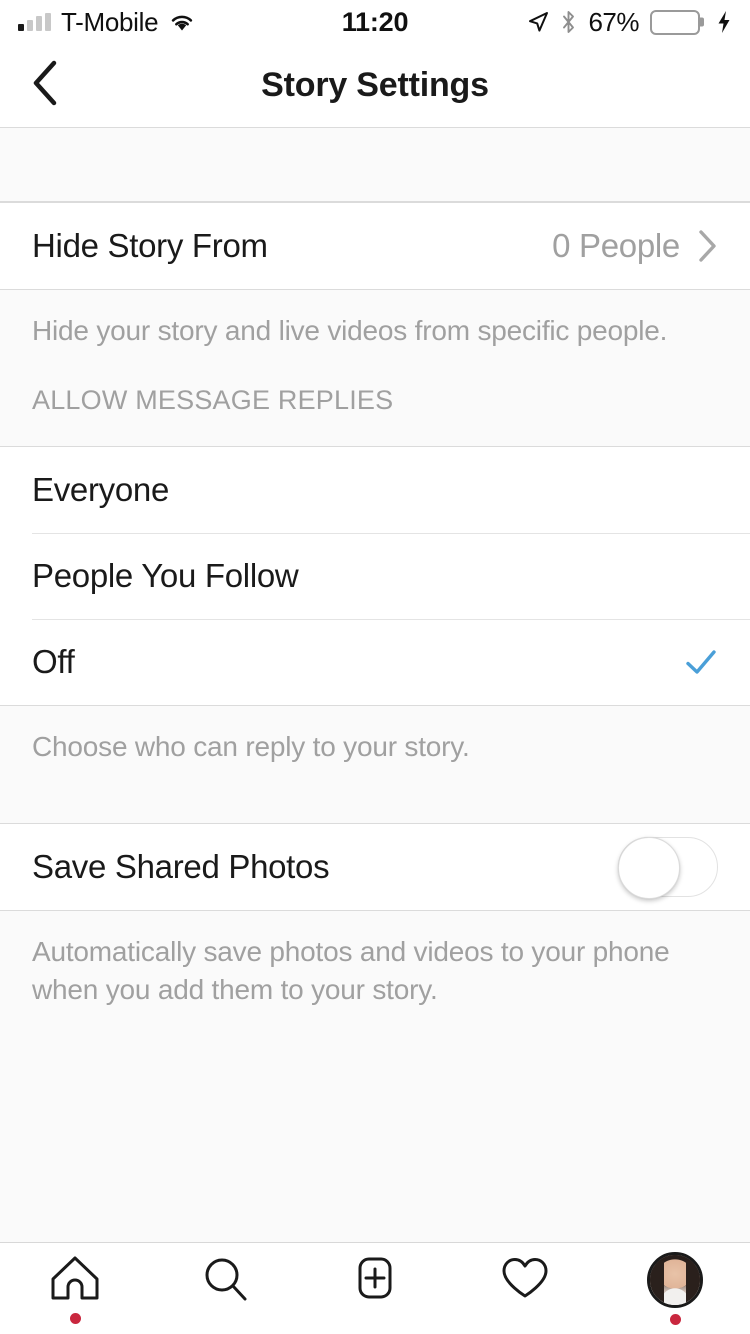 The height and width of the screenshot is (1334, 750). Describe the element at coordinates (616, 245) in the screenshot. I see `hide-story-from-value: 0 People` at that location.